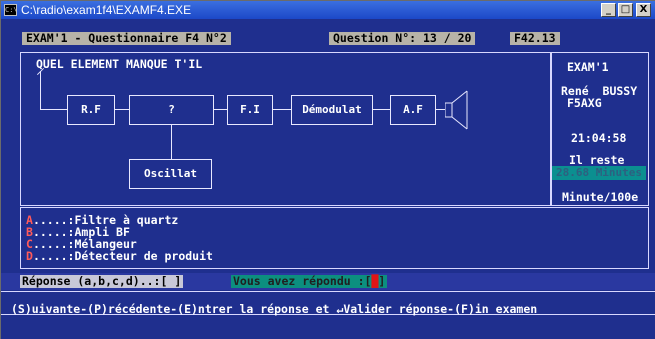 The height and width of the screenshot is (339, 655). What do you see at coordinates (11, 10) in the screenshot?
I see `console-app-icon: C:\` at bounding box center [11, 10].